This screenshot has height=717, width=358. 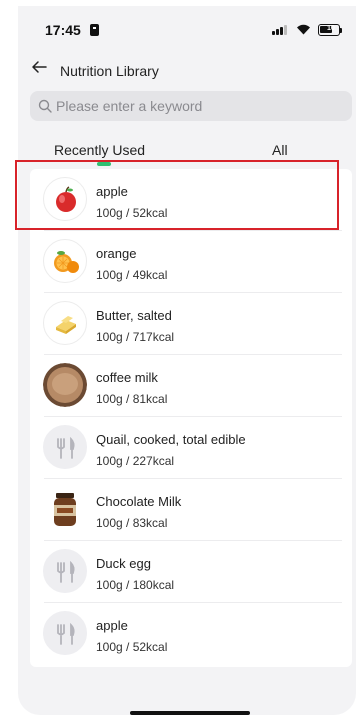 I want to click on home-indicator, so click(x=190, y=713).